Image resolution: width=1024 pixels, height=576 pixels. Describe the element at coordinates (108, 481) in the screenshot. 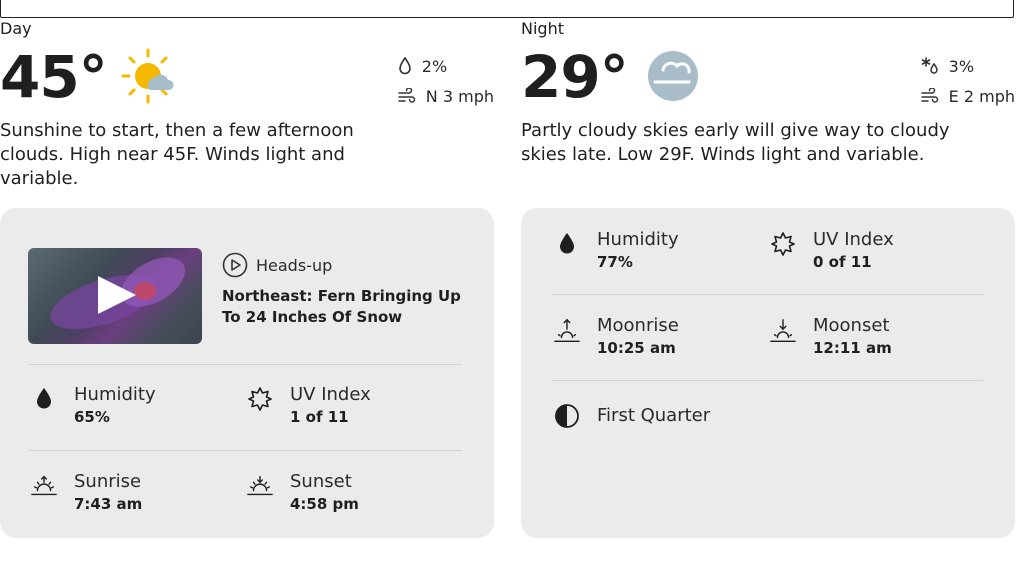

I see `sunrise-label: Sunrise` at that location.